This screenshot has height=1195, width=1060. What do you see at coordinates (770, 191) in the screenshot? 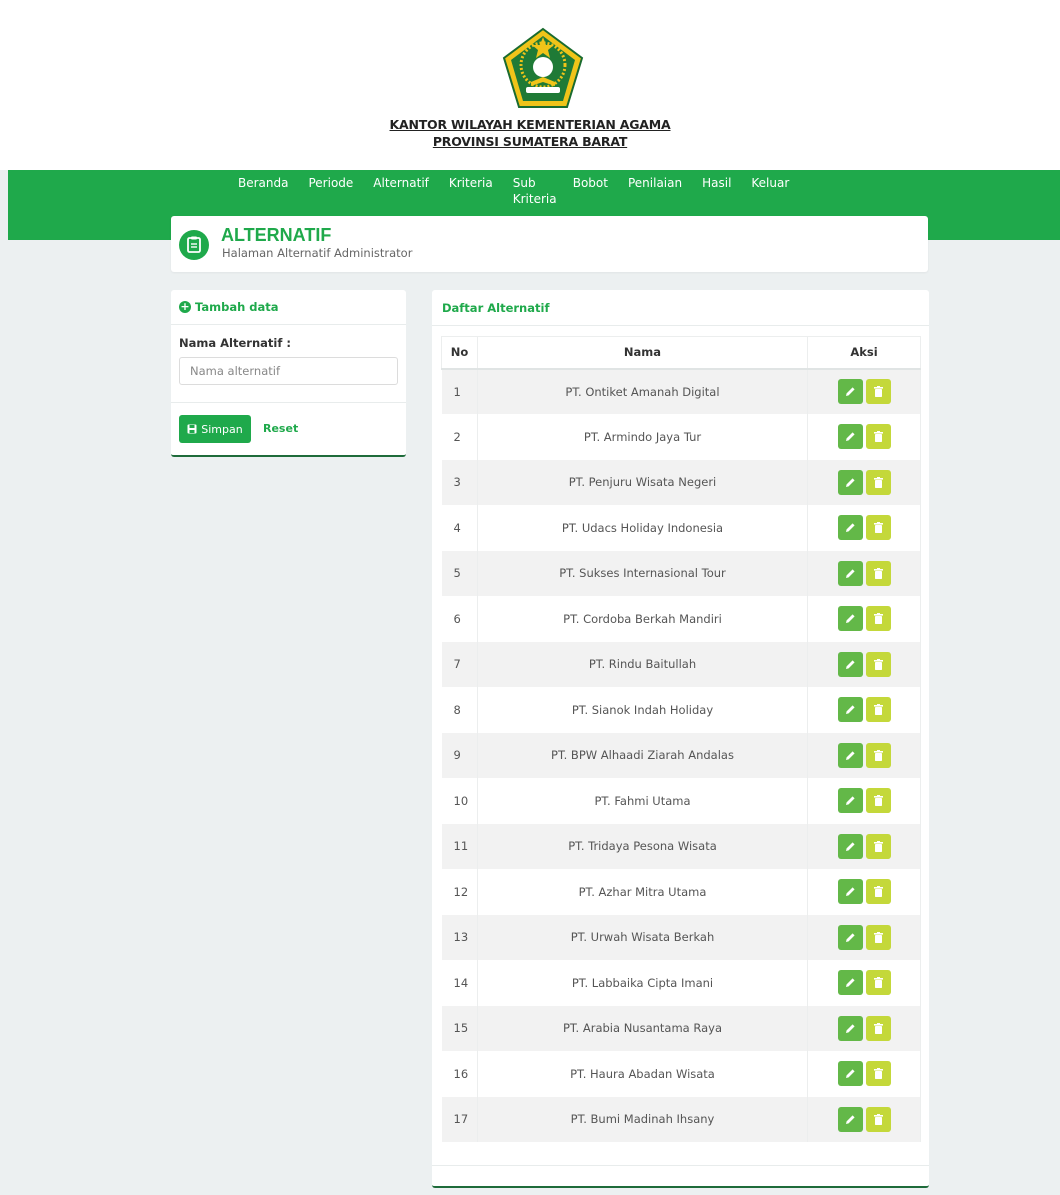
I see `nav-keluar: Keluar` at bounding box center [770, 191].